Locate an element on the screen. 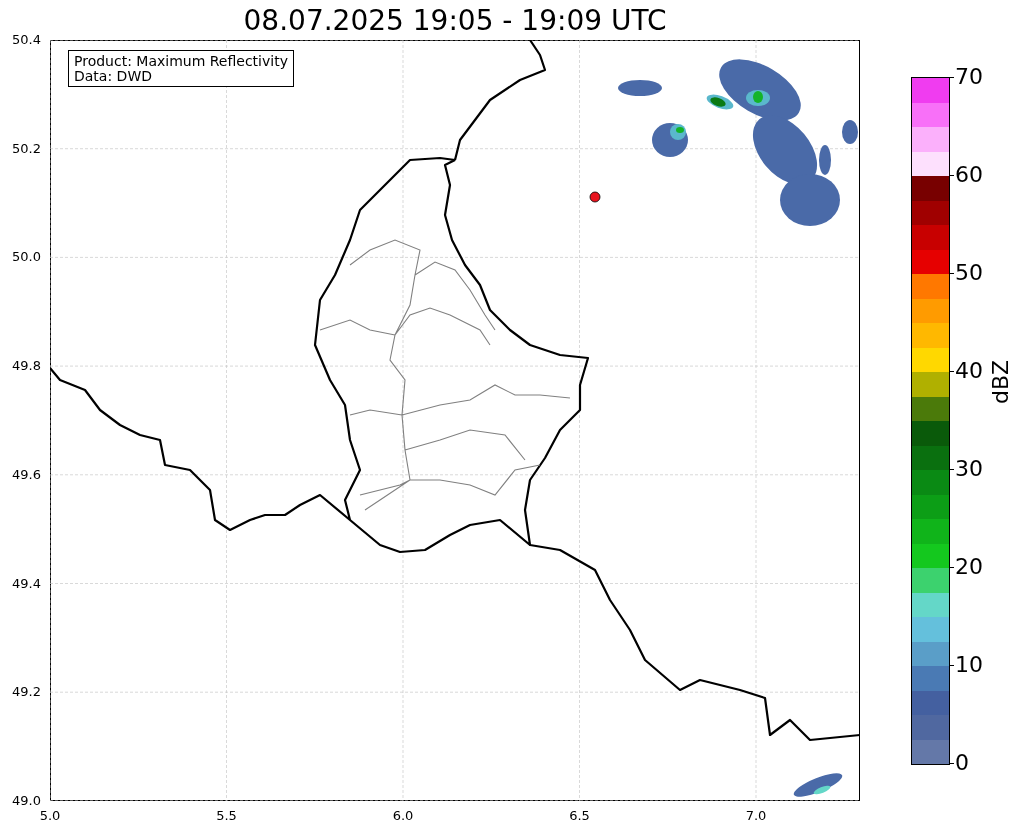 Image resolution: width=1023 pixels, height=834 pixels. y-tick-label: 49.8 is located at coordinates (26, 366).